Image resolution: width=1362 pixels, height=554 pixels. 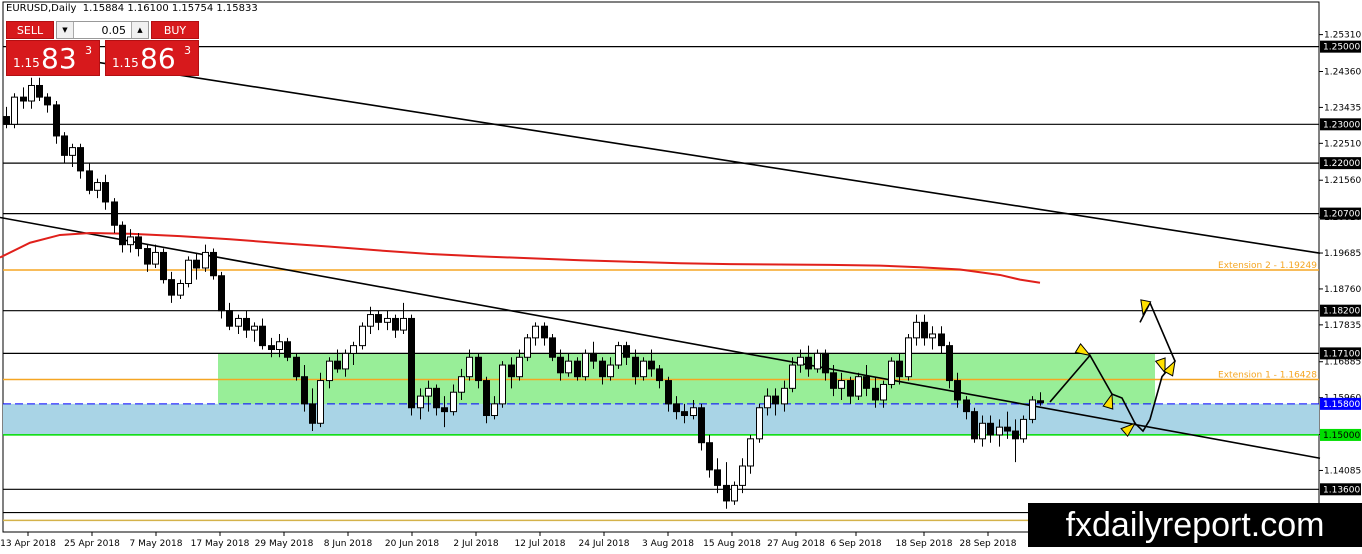 What do you see at coordinates (412, 544) in the screenshot?
I see `time-tick-label: 20 Jun 2018` at bounding box center [412, 544].